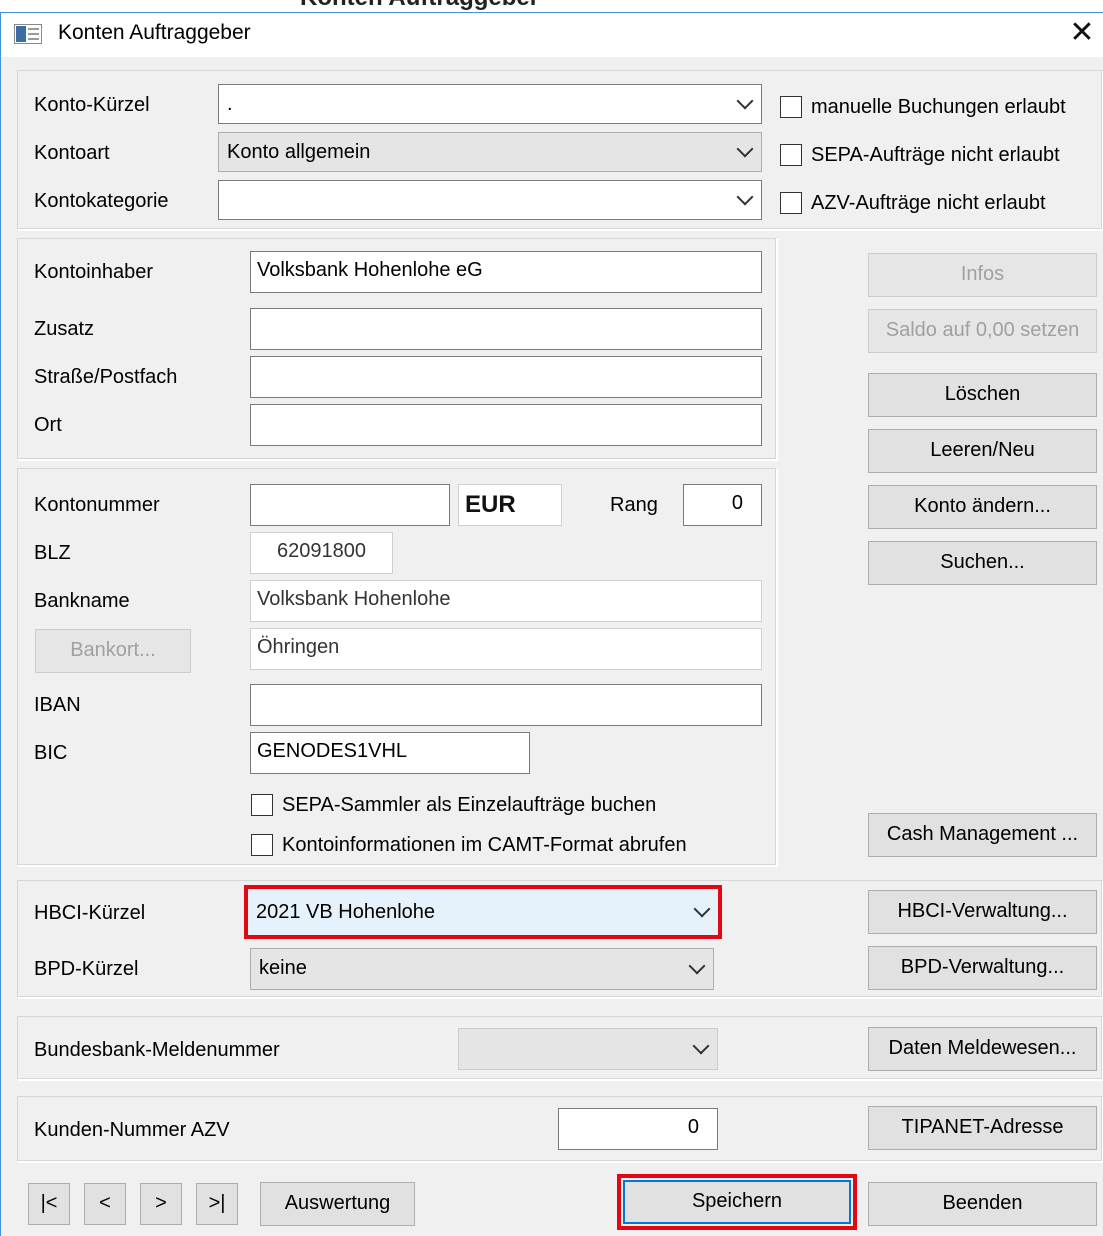 This screenshot has height=1236, width=1103. I want to click on iban-input, so click(506, 705).